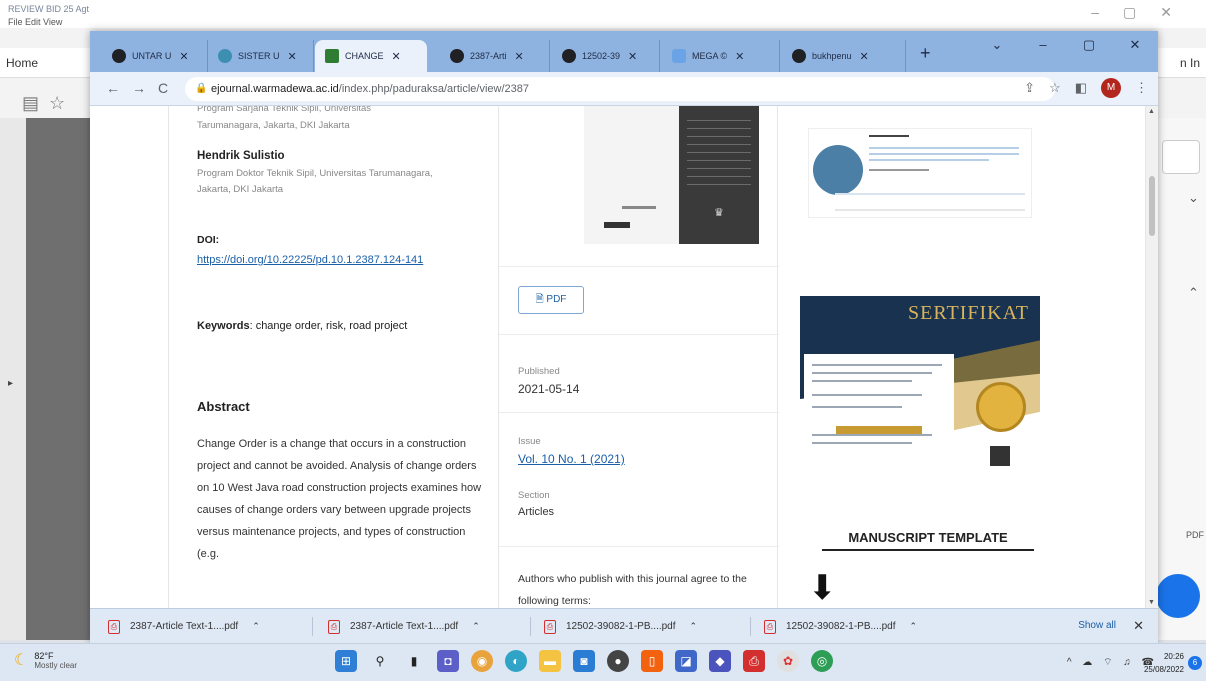 Image resolution: width=1206 pixels, height=681 pixels. Describe the element at coordinates (686, 661) in the screenshot. I see `photos-icon: ◪` at that location.